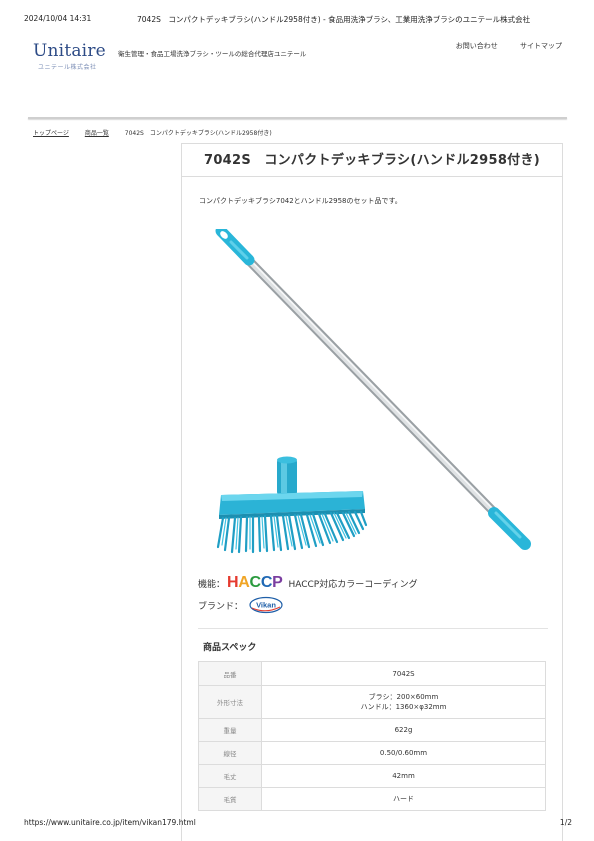 The image size is (594, 841). I want to click on spec-label: 毛質, so click(230, 799).